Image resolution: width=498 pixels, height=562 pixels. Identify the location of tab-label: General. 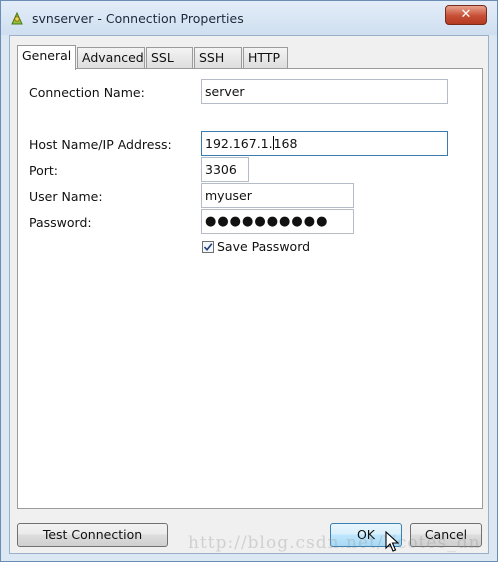
(47, 55).